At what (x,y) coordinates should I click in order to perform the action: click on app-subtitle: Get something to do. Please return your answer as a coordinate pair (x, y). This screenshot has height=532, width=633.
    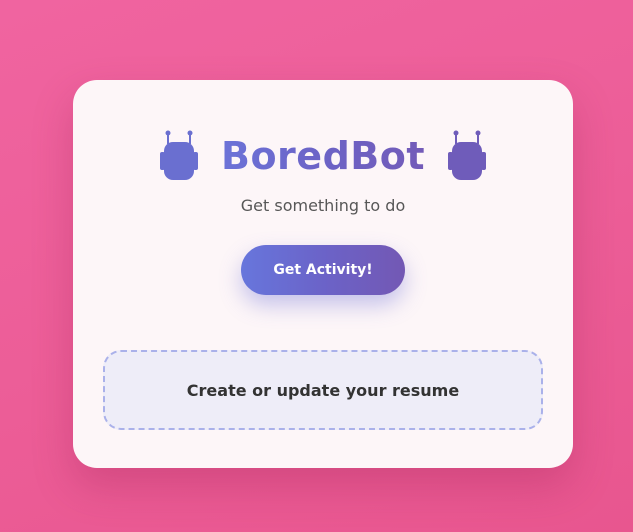
    Looking at the image, I should click on (323, 205).